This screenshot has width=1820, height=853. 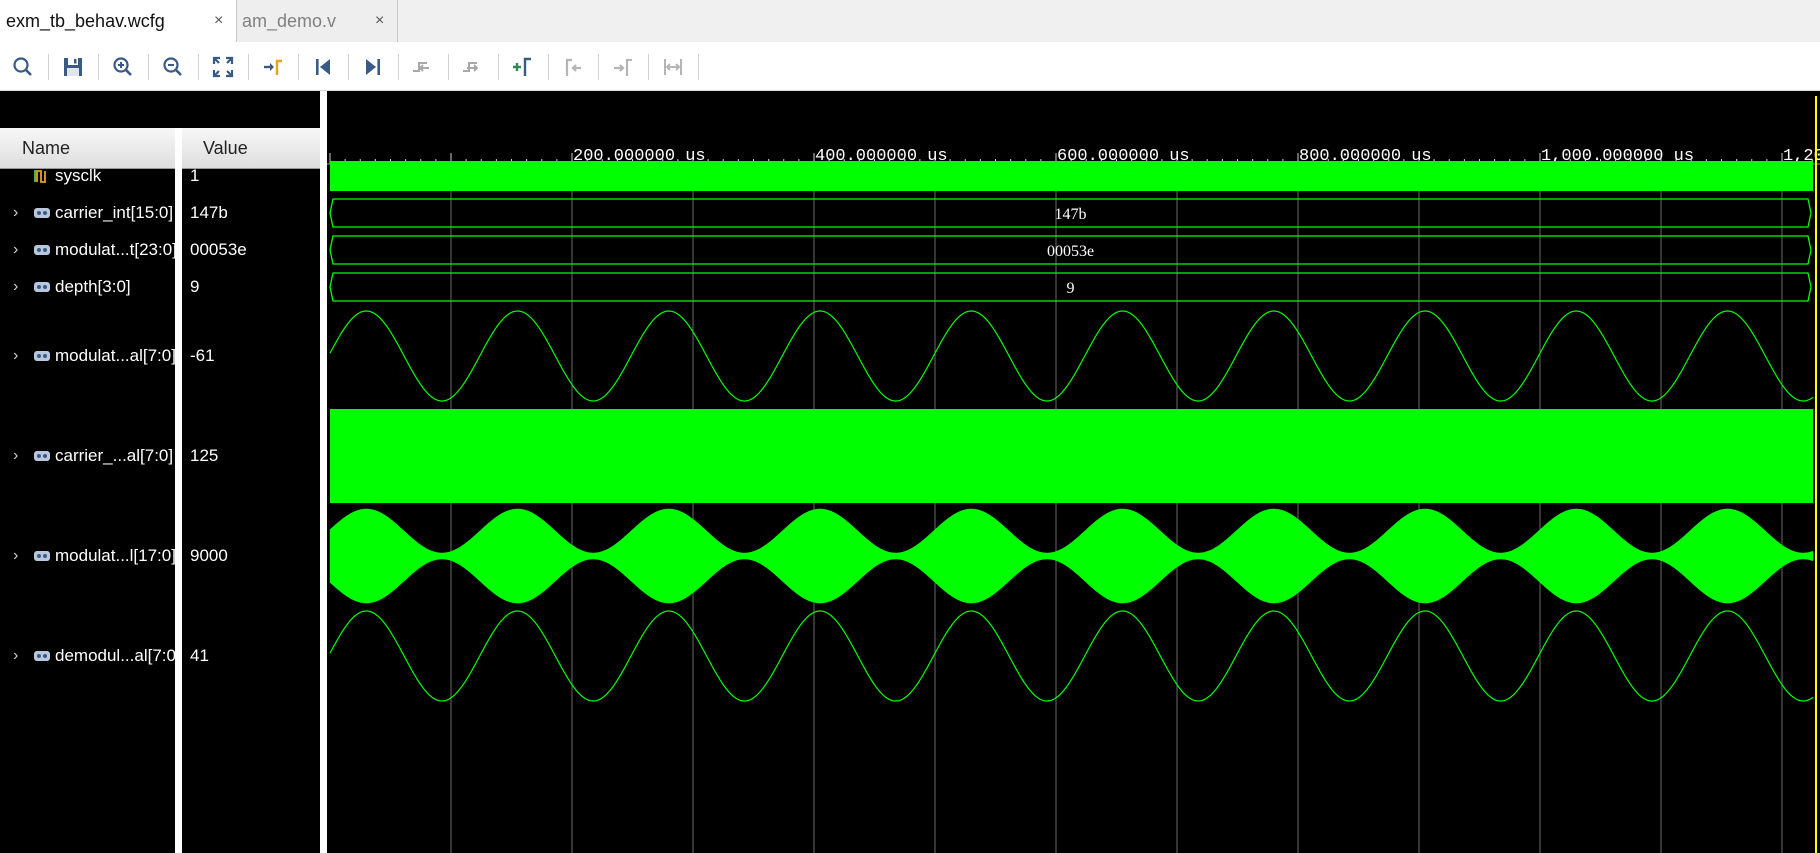 I want to click on save-icon, so click(x=73, y=67).